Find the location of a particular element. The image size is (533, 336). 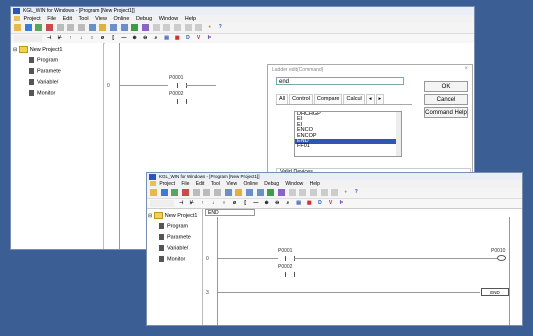

tree-item-parameter: Paramete is located at coordinates (175, 237).